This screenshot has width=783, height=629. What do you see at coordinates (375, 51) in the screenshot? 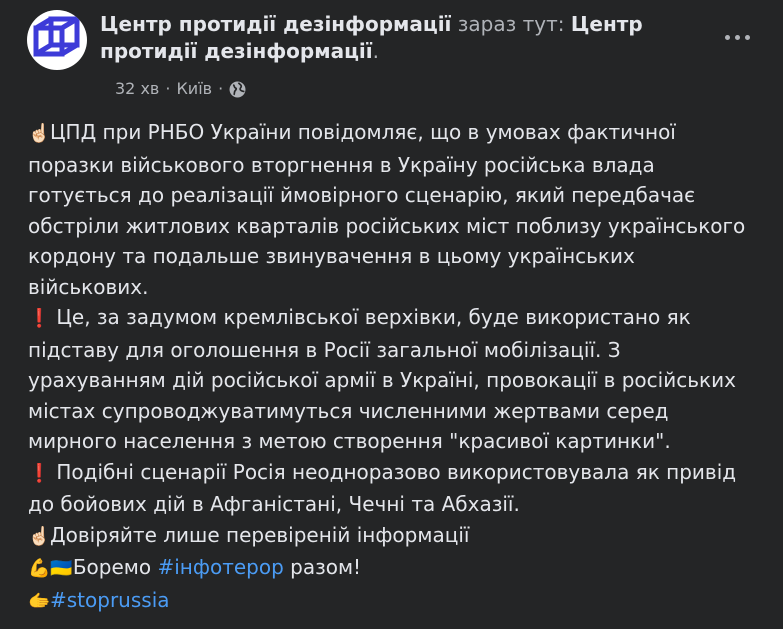
I see `title-trailing-period: .` at bounding box center [375, 51].